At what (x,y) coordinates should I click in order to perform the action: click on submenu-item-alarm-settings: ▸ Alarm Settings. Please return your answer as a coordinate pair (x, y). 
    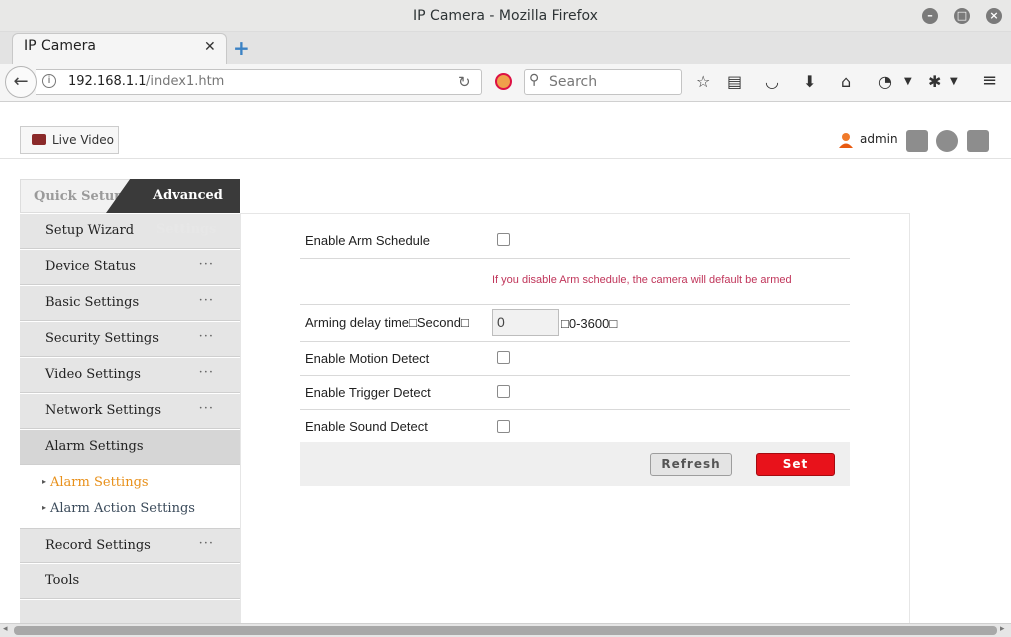
    Looking at the image, I should click on (95, 482).